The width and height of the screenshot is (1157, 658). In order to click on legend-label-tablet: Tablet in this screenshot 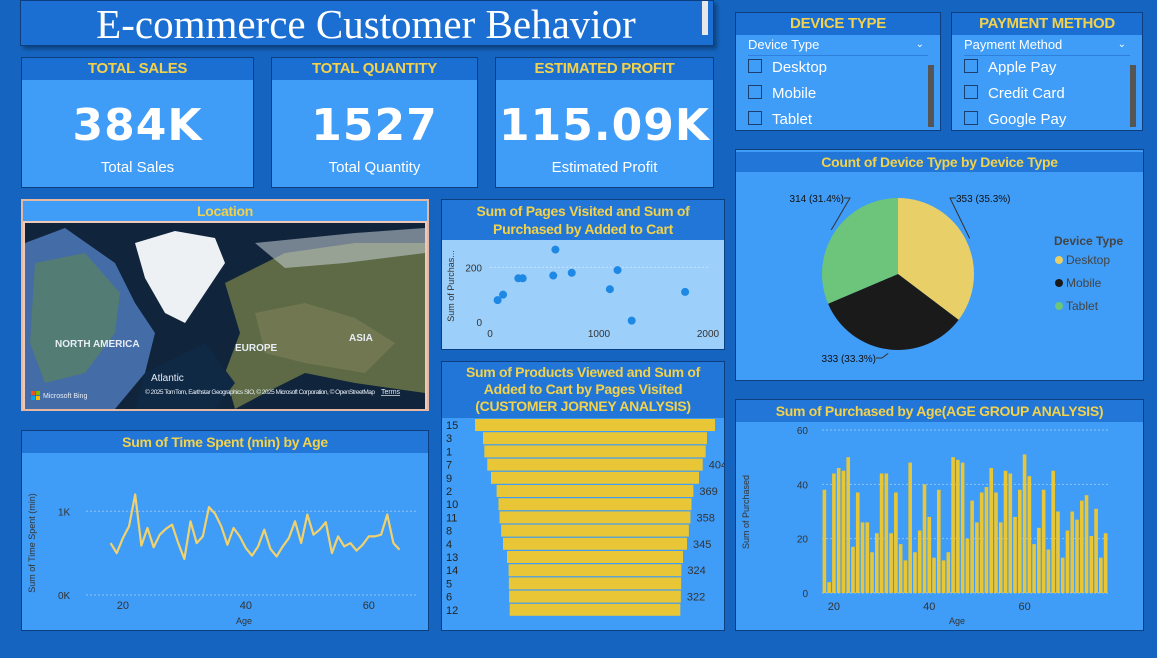, I will do `click(1082, 306)`.